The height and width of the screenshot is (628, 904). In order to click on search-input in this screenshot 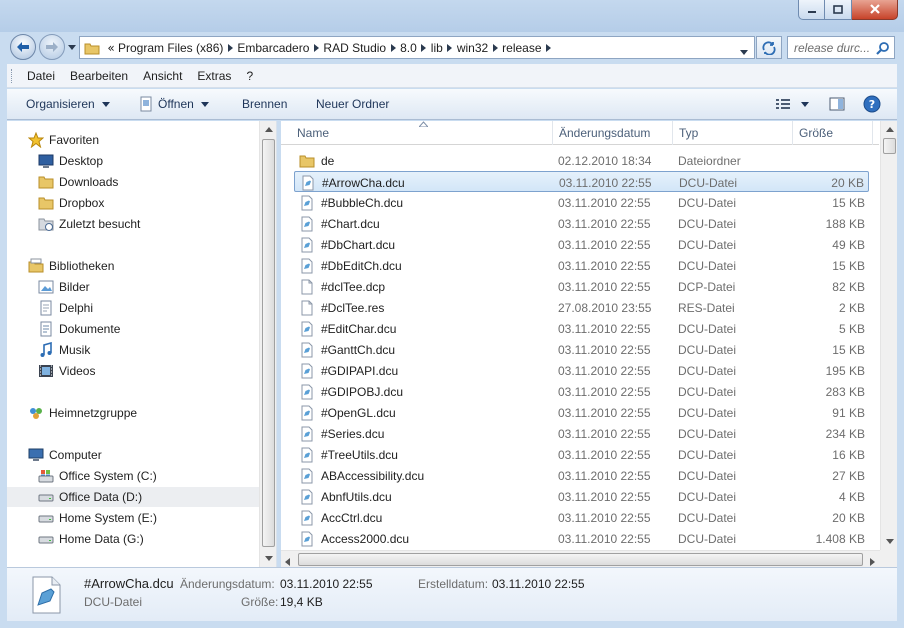, I will do `click(831, 47)`.